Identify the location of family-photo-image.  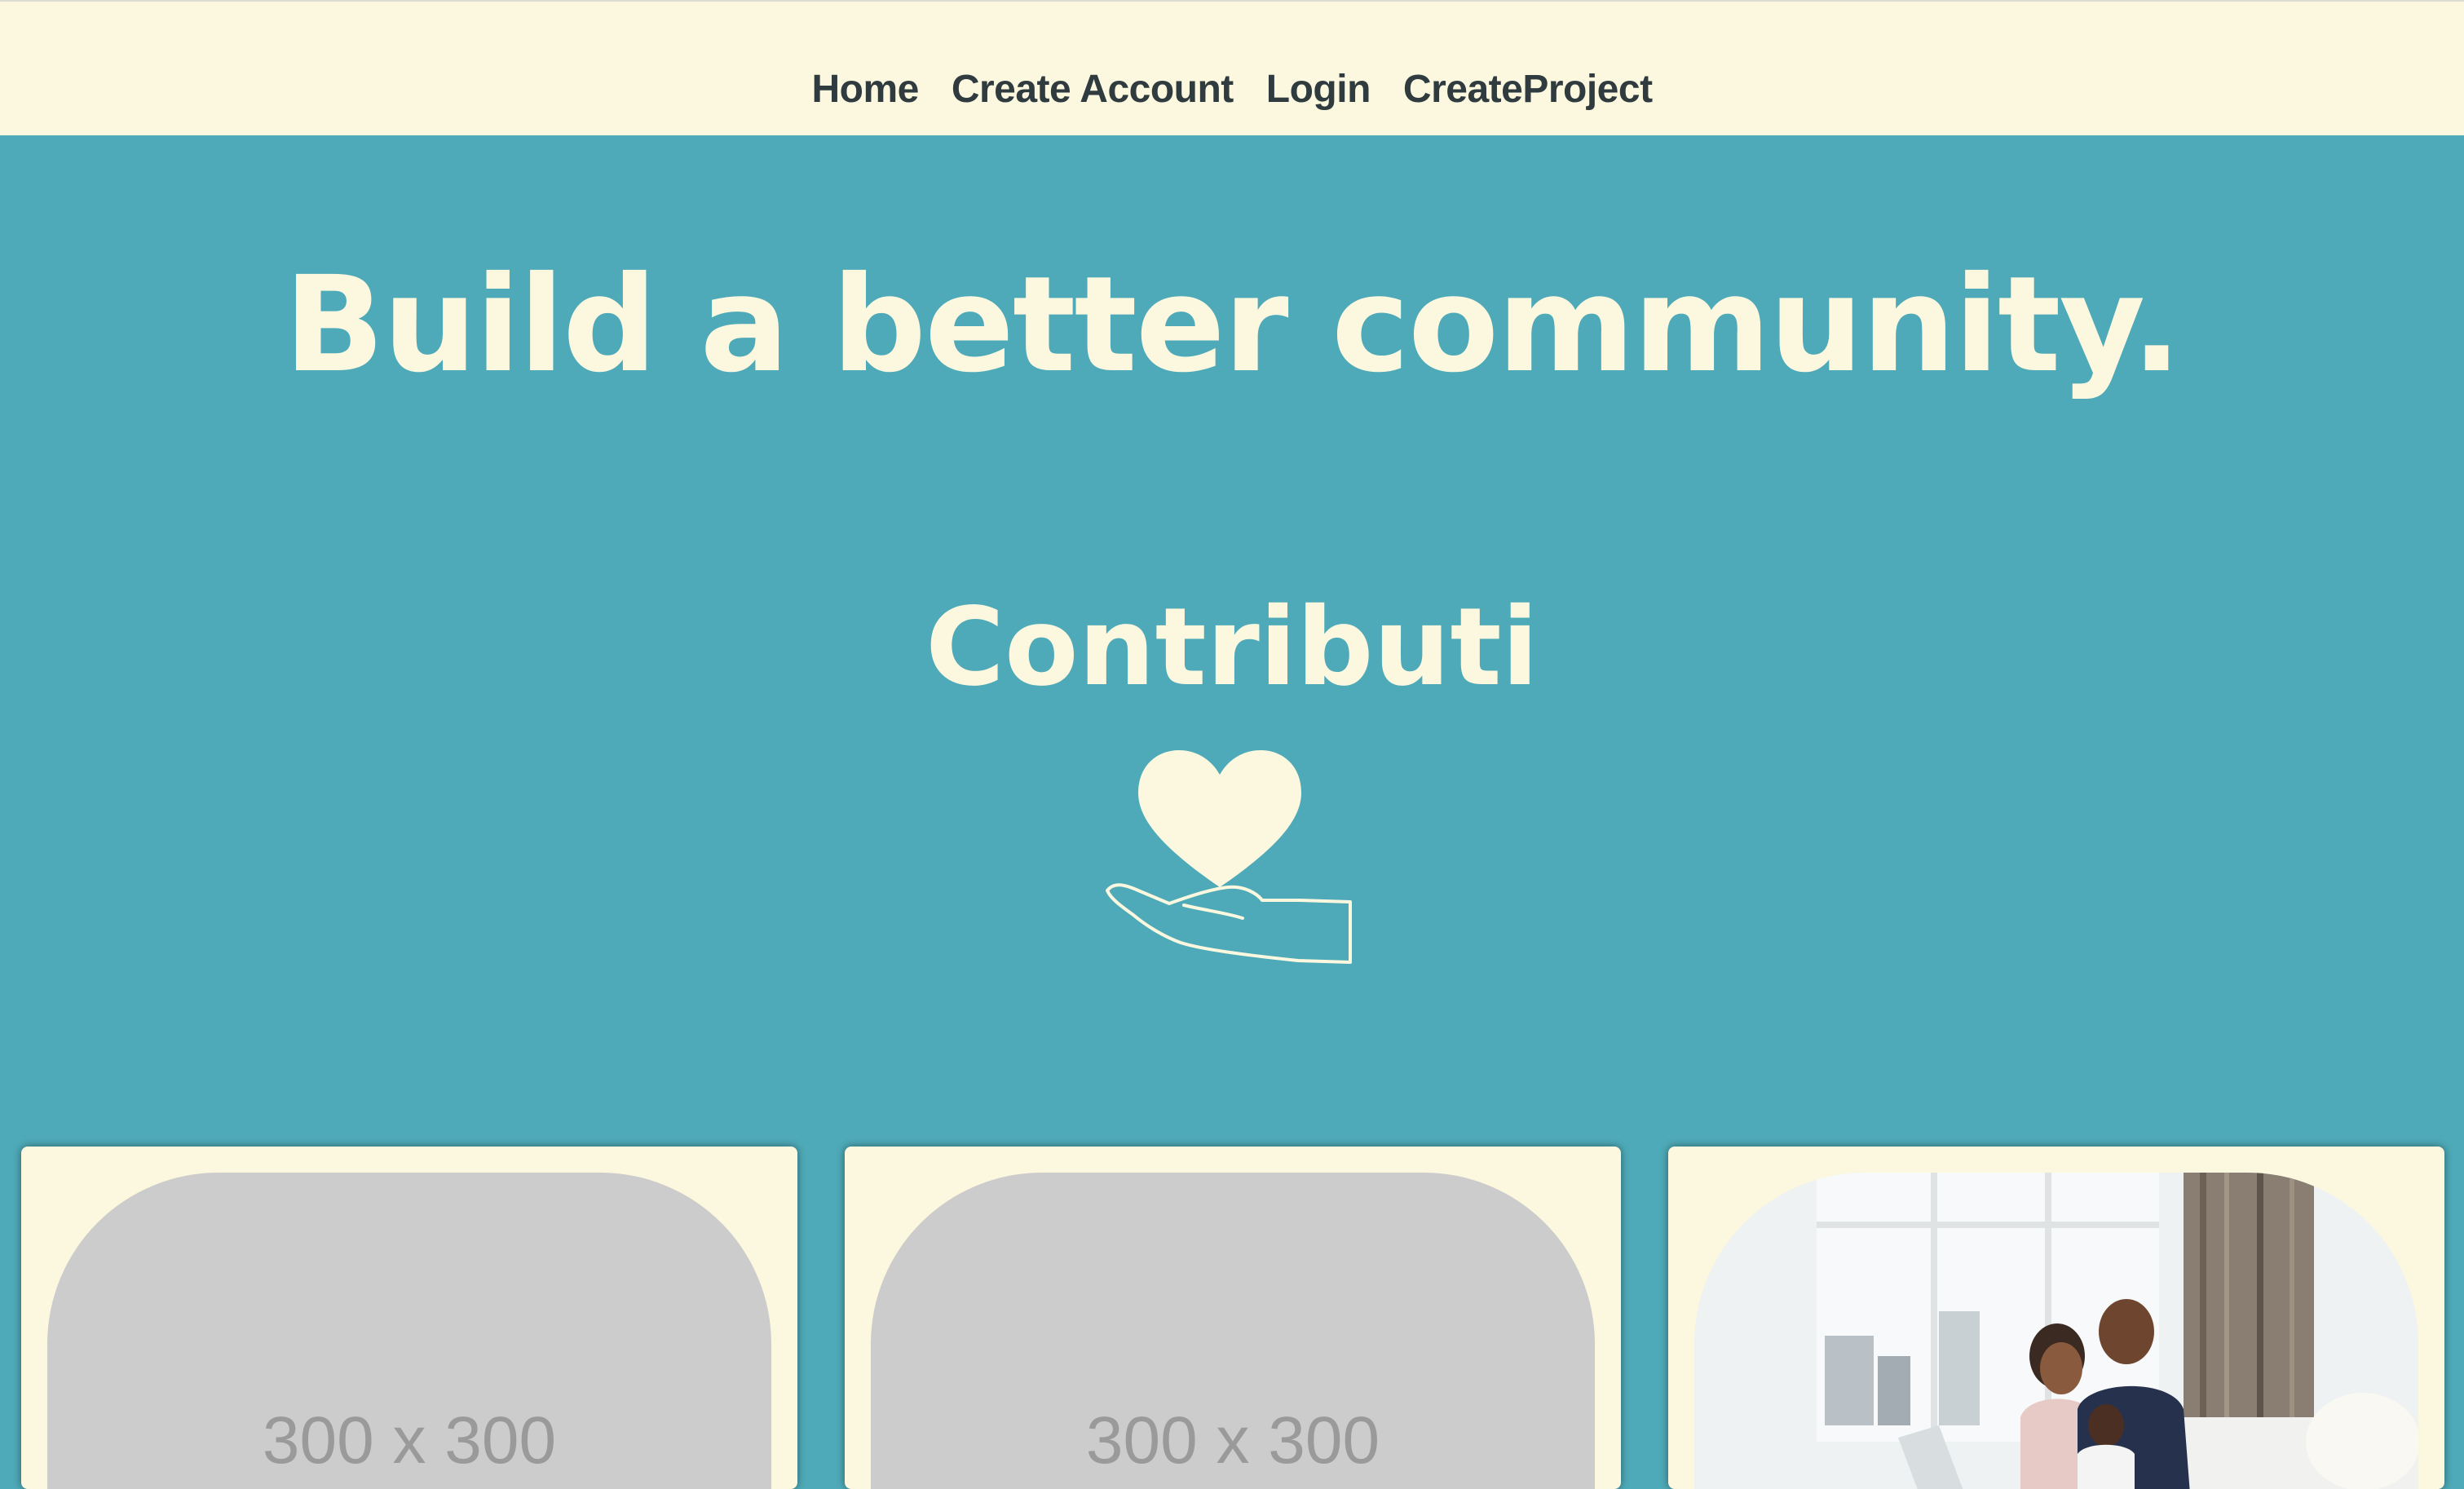
(2056, 1331).